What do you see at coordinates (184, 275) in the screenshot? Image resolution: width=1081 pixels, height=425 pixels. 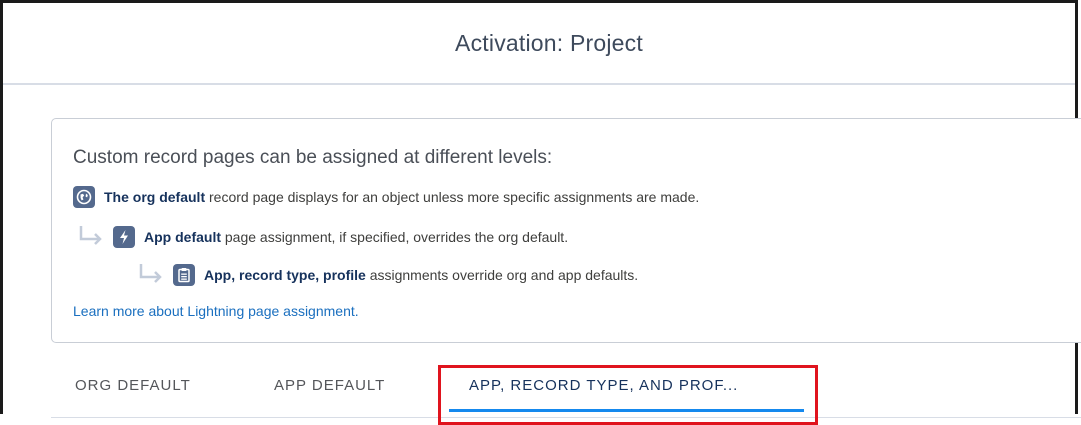 I see `clipboard-icon` at bounding box center [184, 275].